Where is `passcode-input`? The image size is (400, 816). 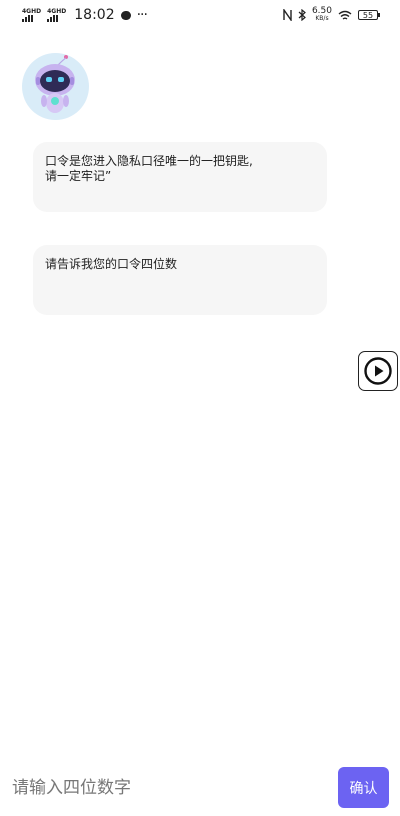 passcode-input is located at coordinates (167, 788).